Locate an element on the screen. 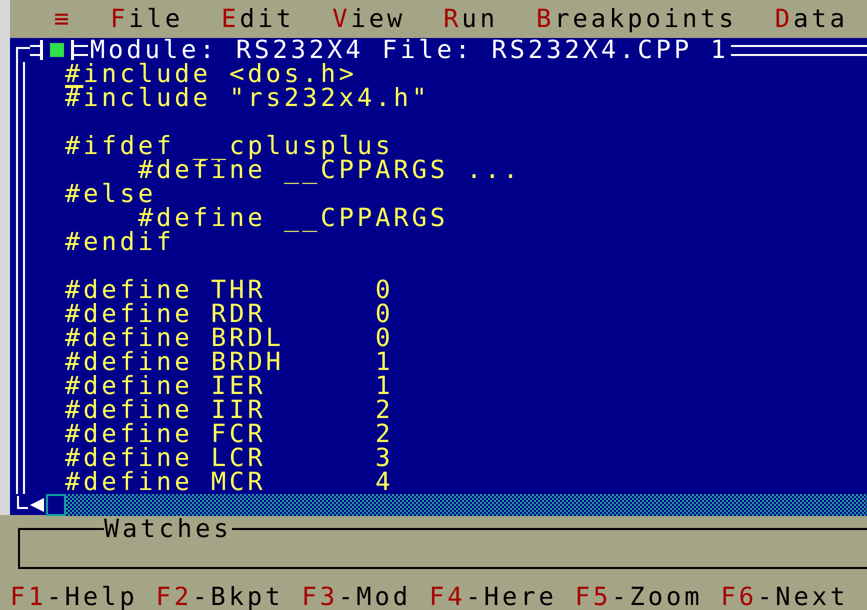 Image resolution: width=867 pixels, height=610 pixels. horizontal-scrollbar is located at coordinates (466, 505).